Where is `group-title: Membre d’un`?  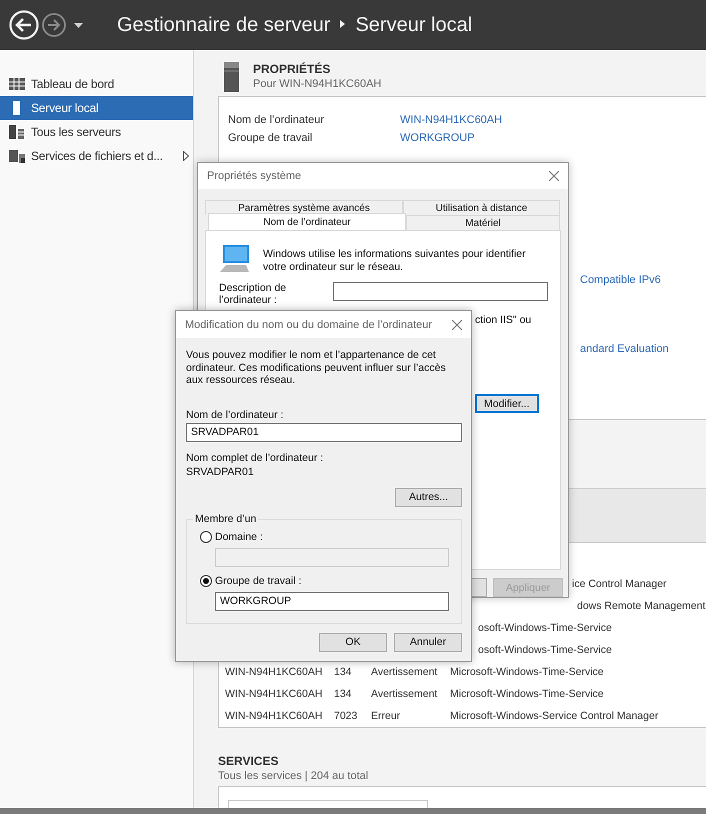
group-title: Membre d’un is located at coordinates (225, 518).